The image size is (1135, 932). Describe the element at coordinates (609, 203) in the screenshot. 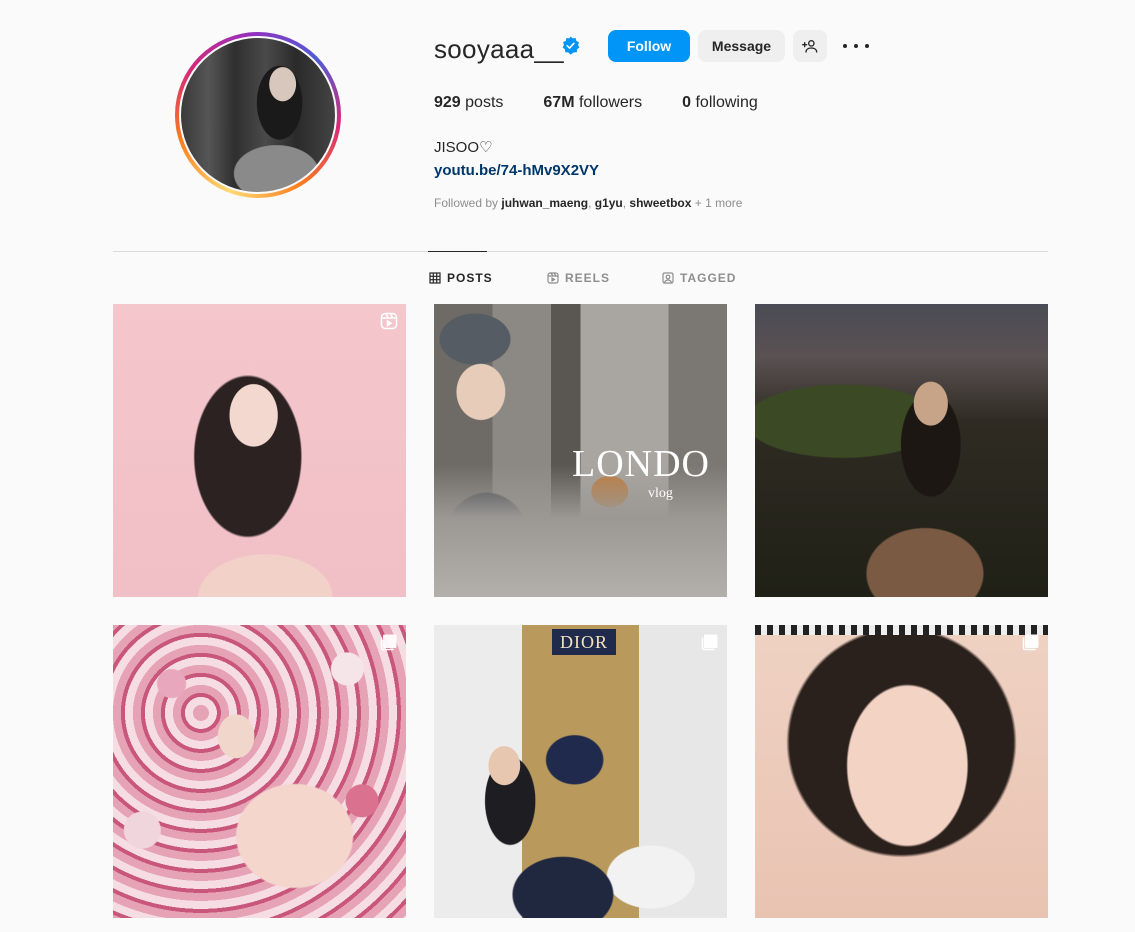

I see `followed-by-user: g1yu` at that location.